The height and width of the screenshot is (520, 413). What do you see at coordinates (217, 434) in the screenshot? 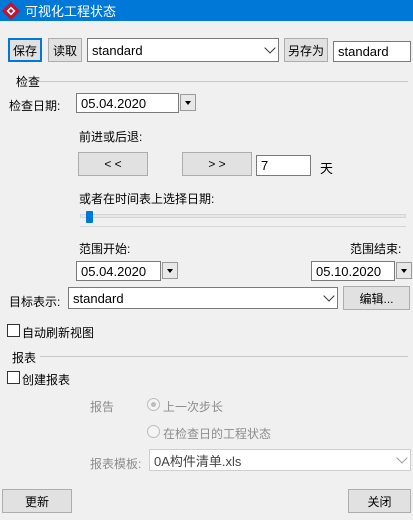
I see `status-at-date-label: 在检查日的工程状态` at bounding box center [217, 434].